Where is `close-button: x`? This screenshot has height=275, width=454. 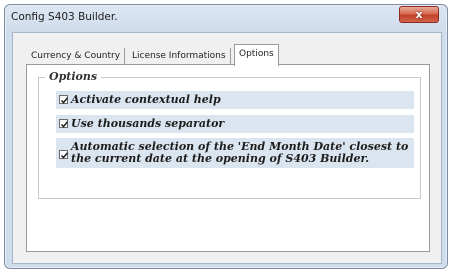
close-button: x is located at coordinates (419, 14).